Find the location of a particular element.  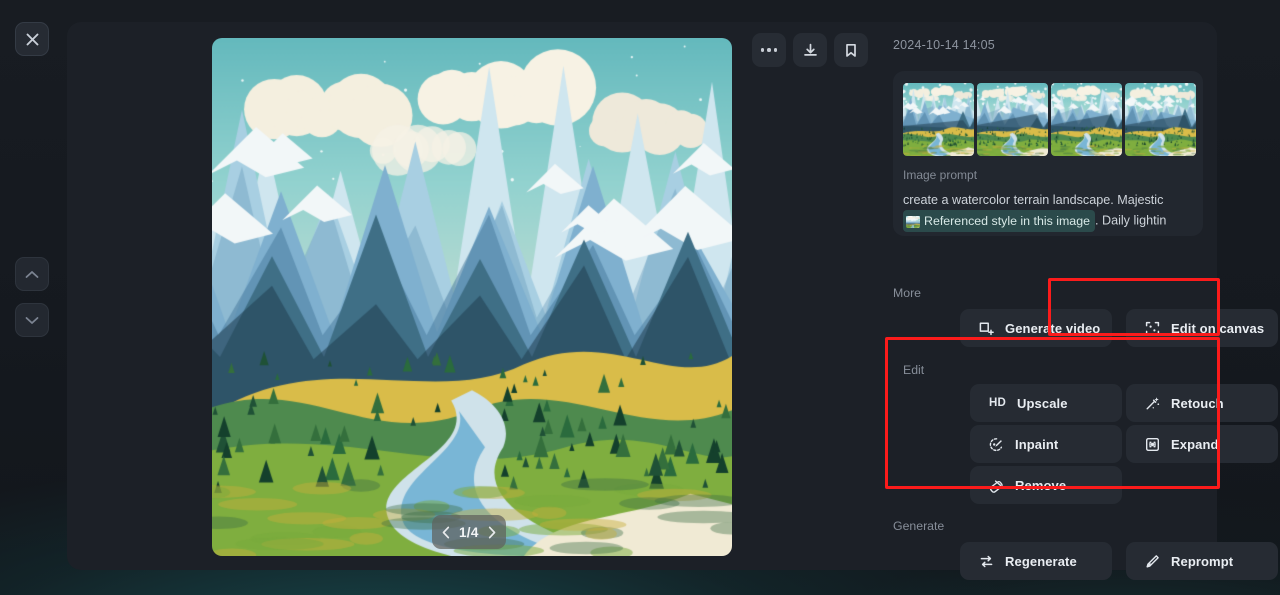

pager-count: 1/4 is located at coordinates (469, 532).